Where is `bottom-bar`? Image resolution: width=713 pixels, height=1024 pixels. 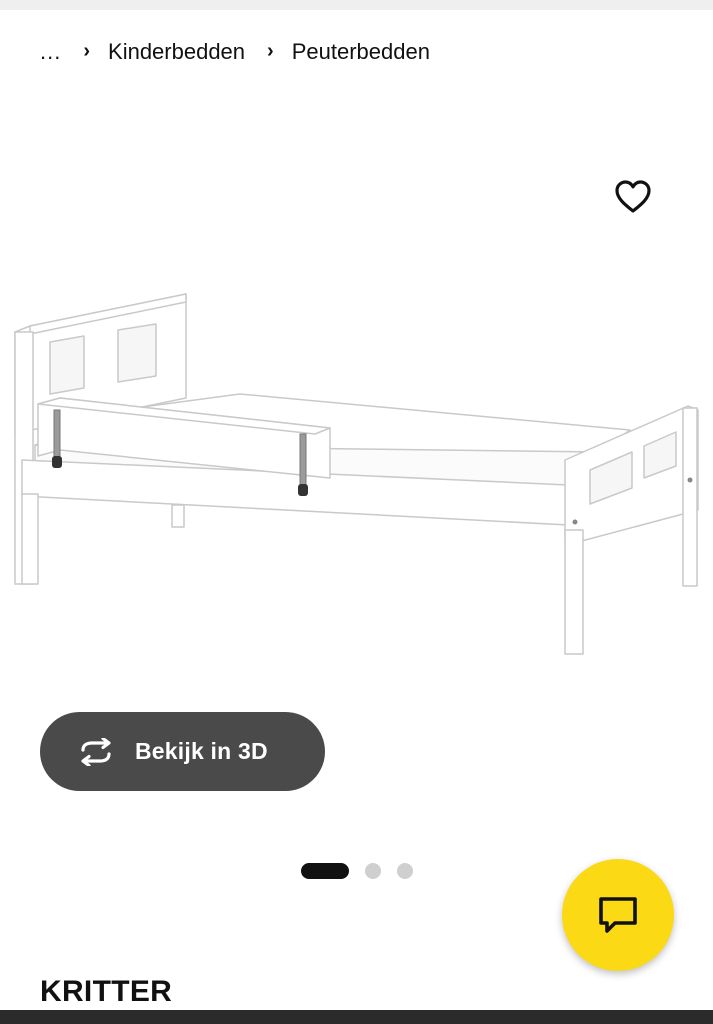
bottom-bar is located at coordinates (356, 1017).